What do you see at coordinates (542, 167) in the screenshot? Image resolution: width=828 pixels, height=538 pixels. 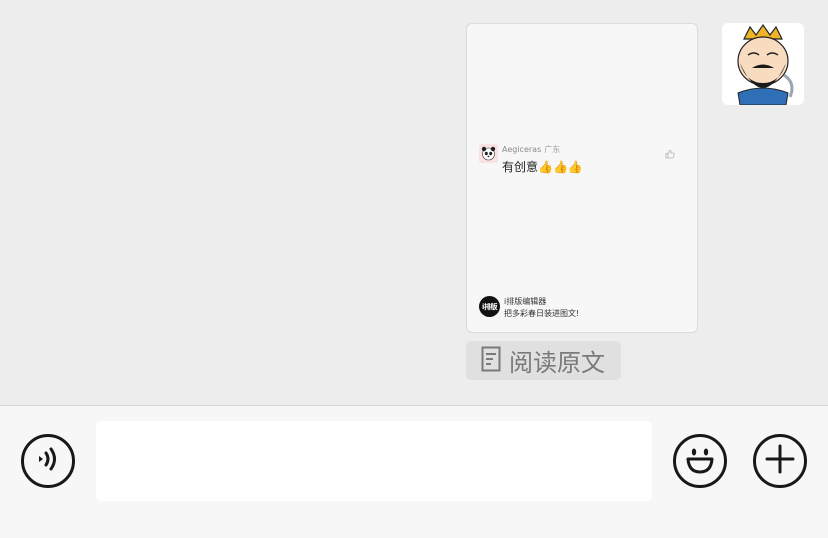 I see `comment-text: 有创意👍👍👍` at bounding box center [542, 167].